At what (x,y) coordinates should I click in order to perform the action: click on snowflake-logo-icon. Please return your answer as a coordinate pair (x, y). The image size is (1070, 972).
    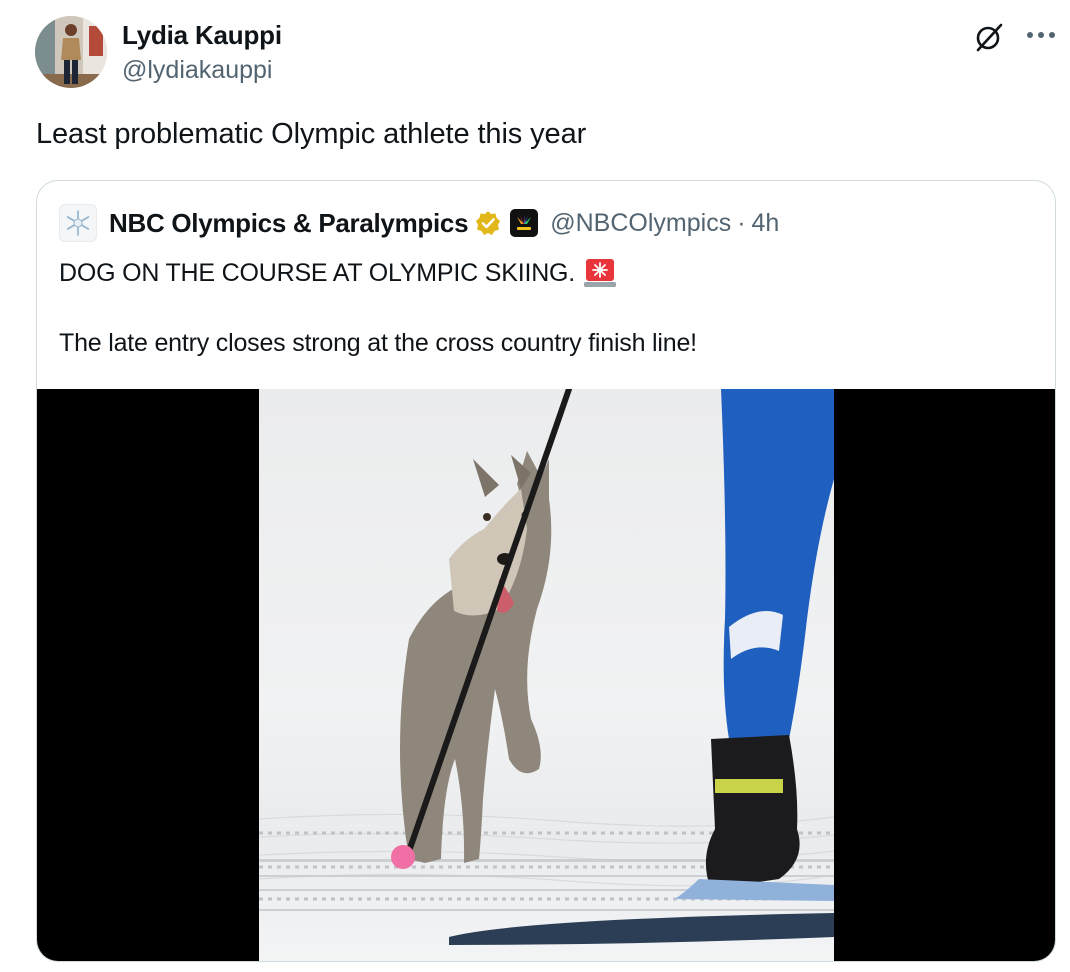
    Looking at the image, I should click on (78, 223).